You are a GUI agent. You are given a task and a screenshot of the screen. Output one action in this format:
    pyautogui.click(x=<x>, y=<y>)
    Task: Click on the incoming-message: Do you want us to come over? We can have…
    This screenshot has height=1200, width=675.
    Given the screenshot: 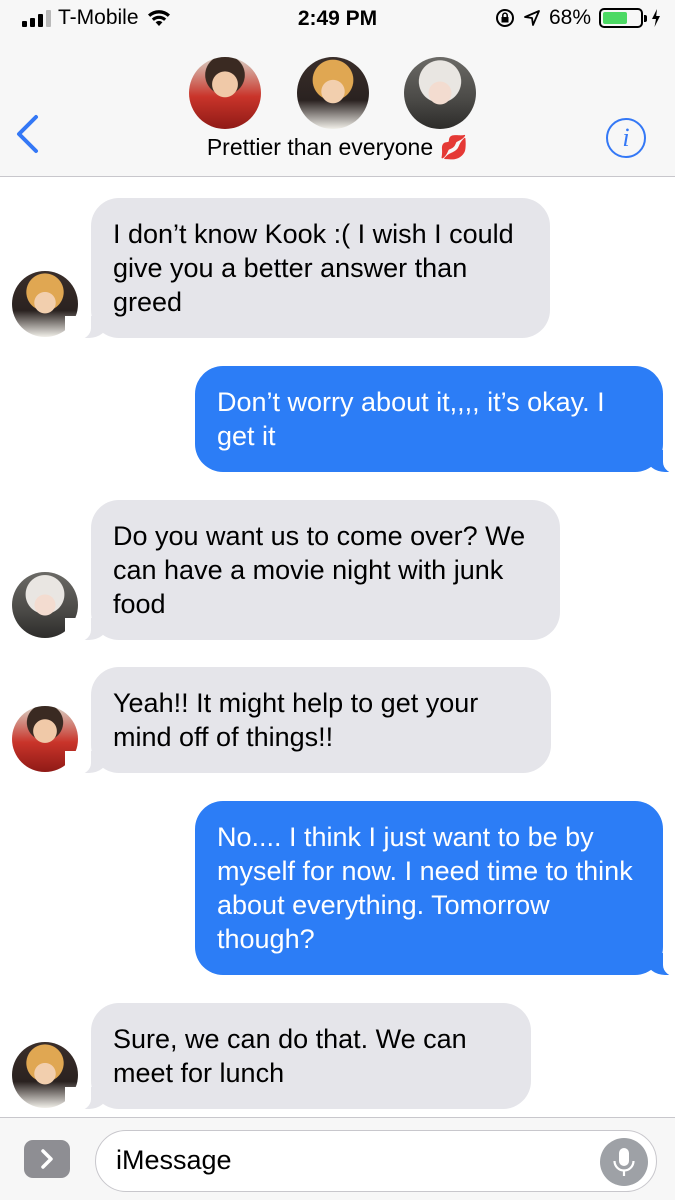 What is the action you would take?
    pyautogui.click(x=312, y=571)
    